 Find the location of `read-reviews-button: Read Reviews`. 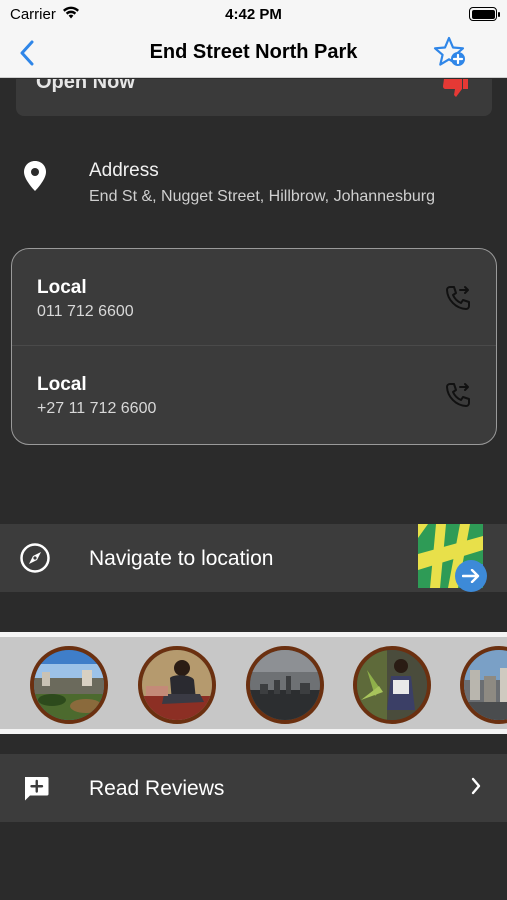

read-reviews-button: Read Reviews is located at coordinates (253, 788).